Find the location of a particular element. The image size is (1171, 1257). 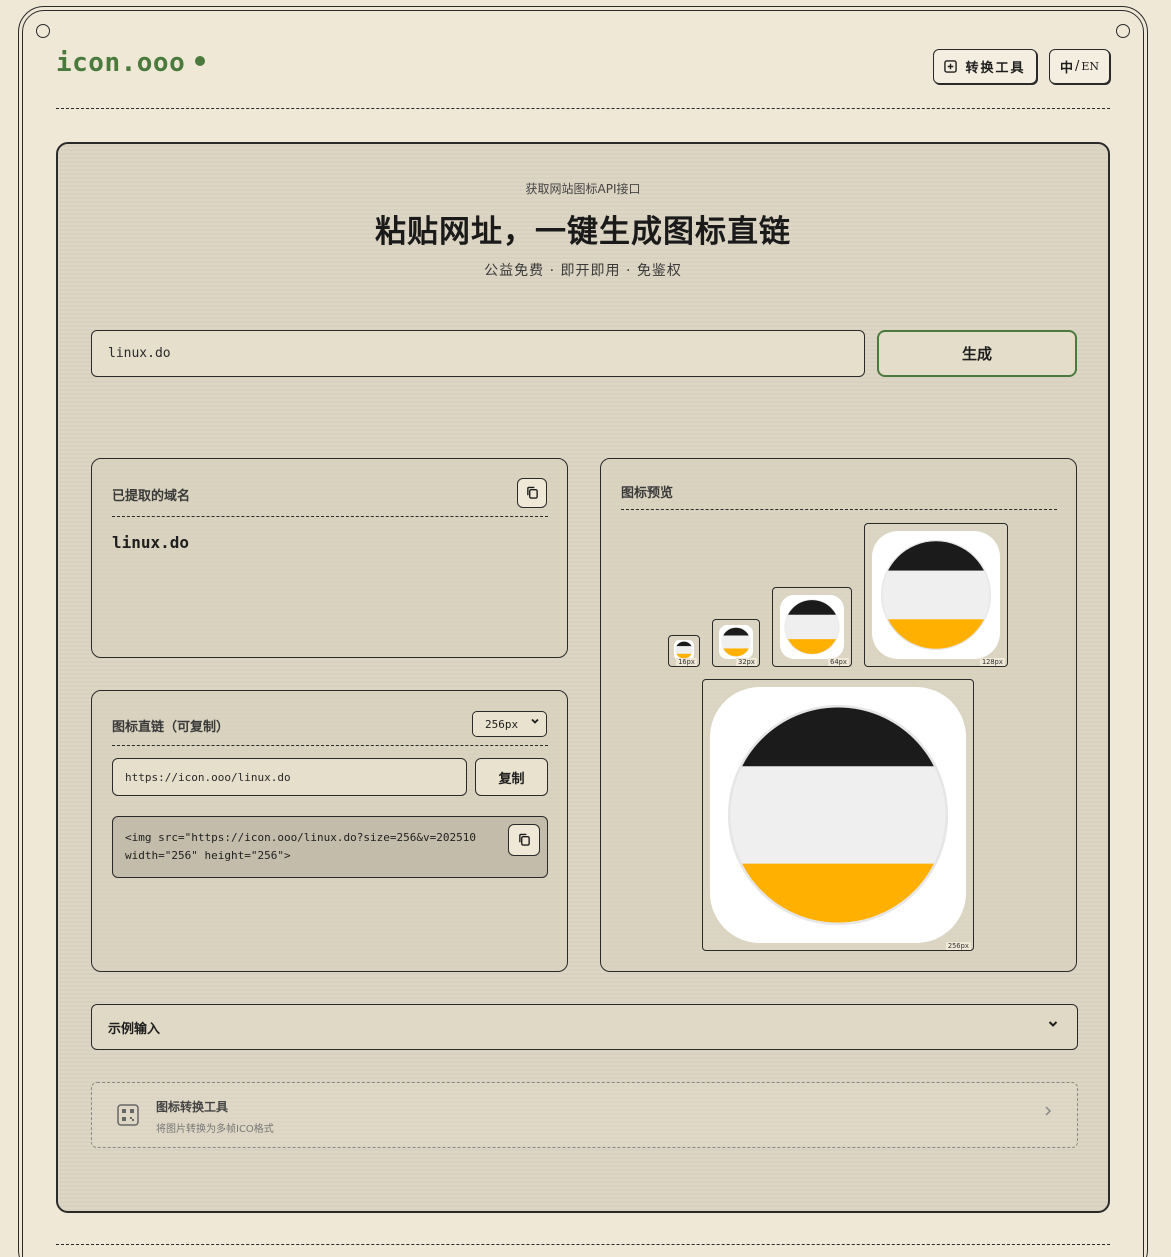

link-panel-divider is located at coordinates (330, 745).